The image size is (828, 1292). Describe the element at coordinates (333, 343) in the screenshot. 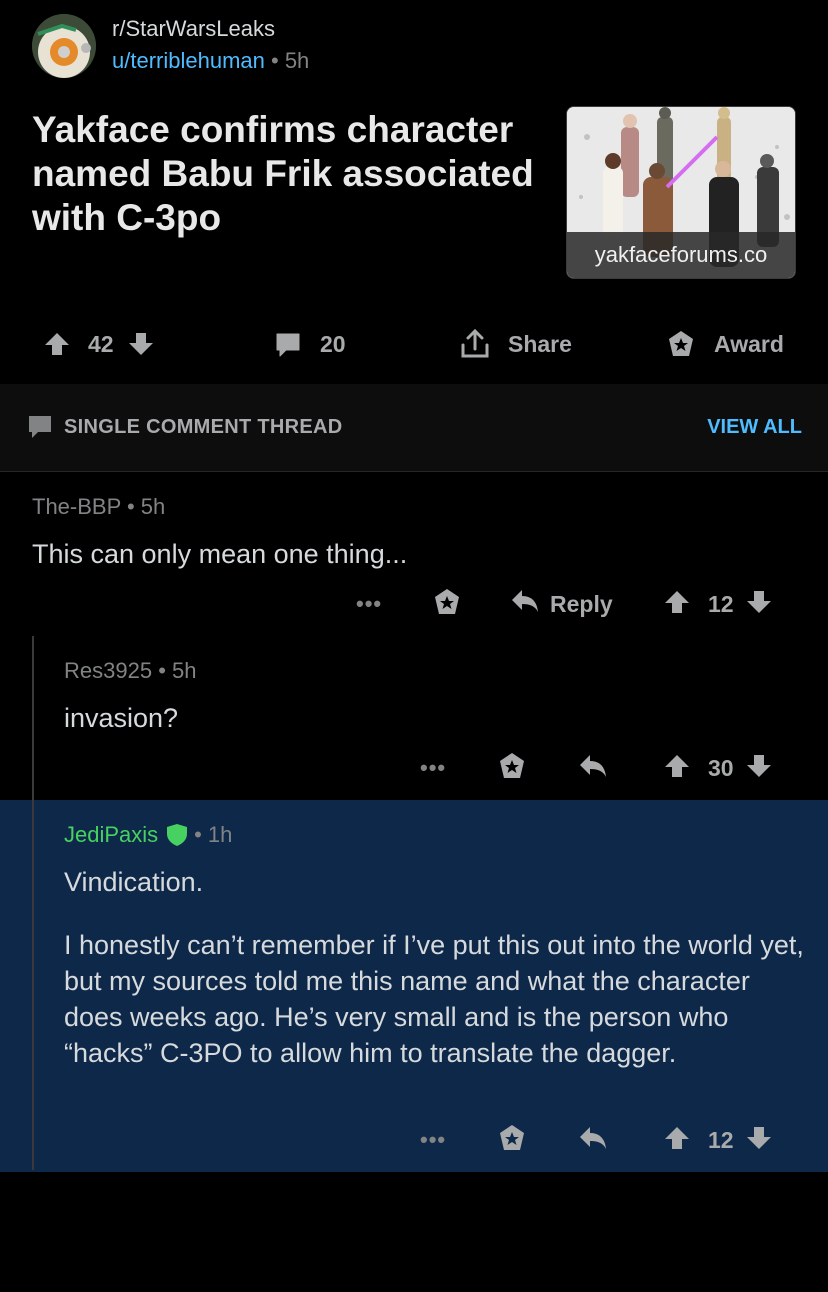

I see `comment-count: 20` at that location.